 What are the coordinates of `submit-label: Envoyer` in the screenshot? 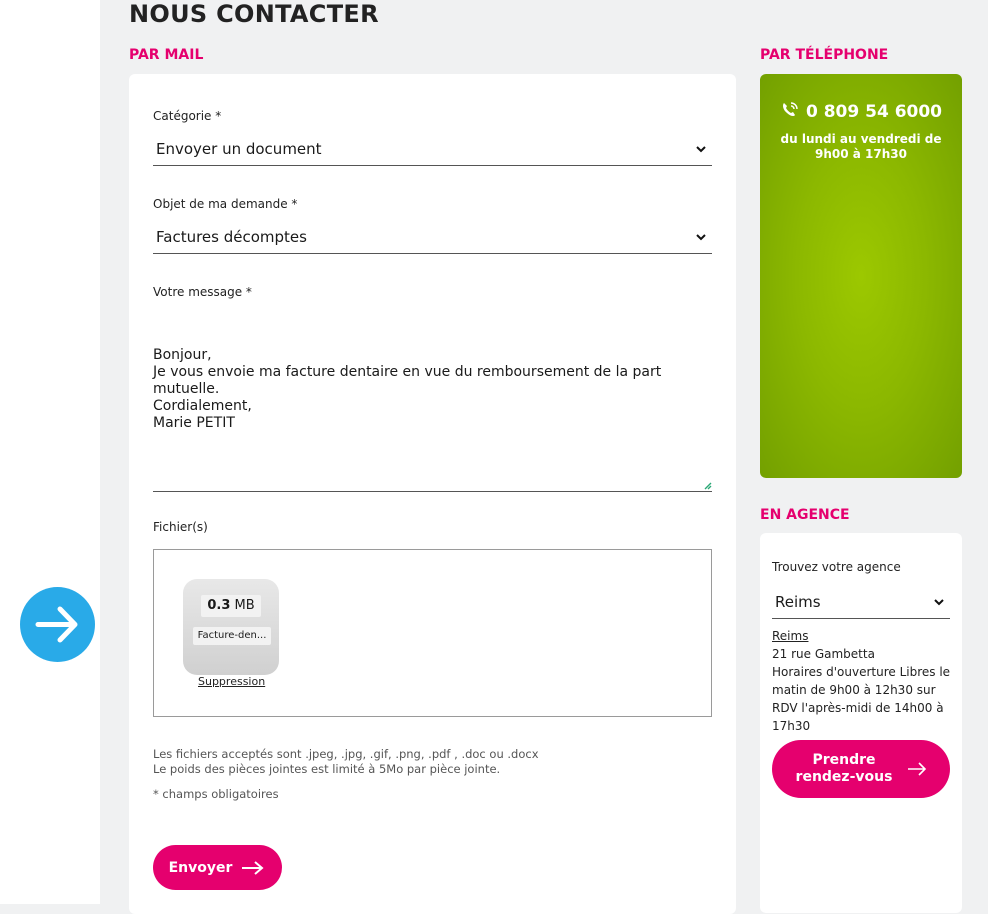 It's located at (200, 867).